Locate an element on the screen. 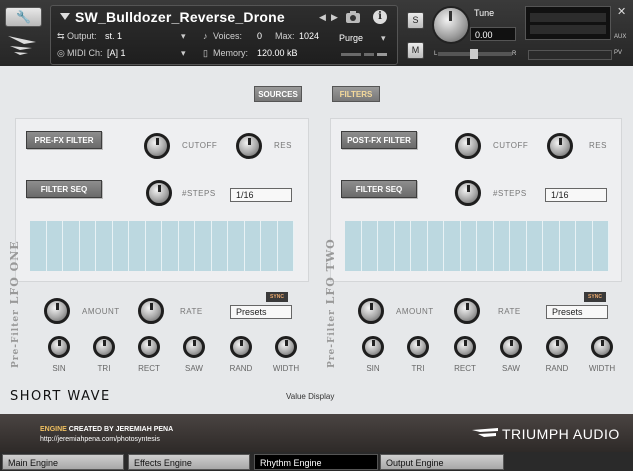  camera-icon is located at coordinates (353, 17).